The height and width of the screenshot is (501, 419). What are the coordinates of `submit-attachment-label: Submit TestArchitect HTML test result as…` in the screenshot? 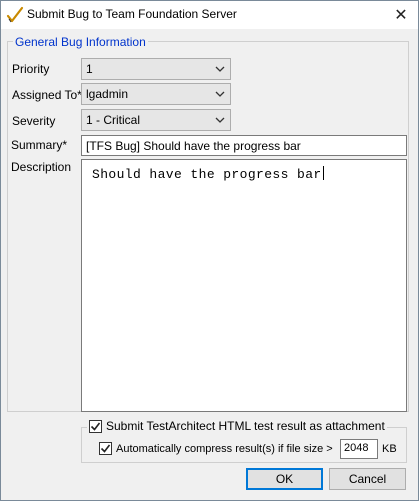 It's located at (245, 426).